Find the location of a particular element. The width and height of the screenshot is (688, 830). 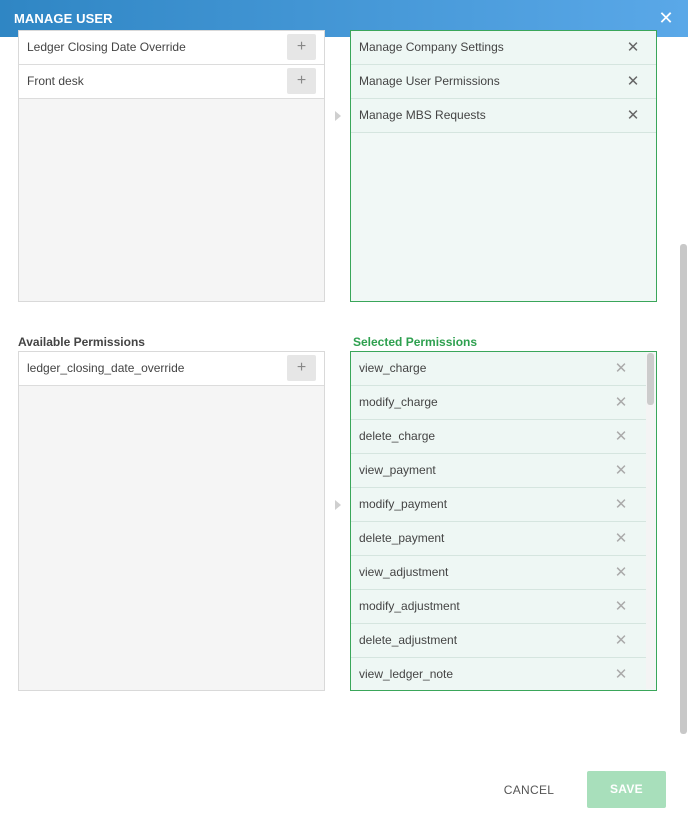

role-label: Manage Company Settings is located at coordinates (431, 47).